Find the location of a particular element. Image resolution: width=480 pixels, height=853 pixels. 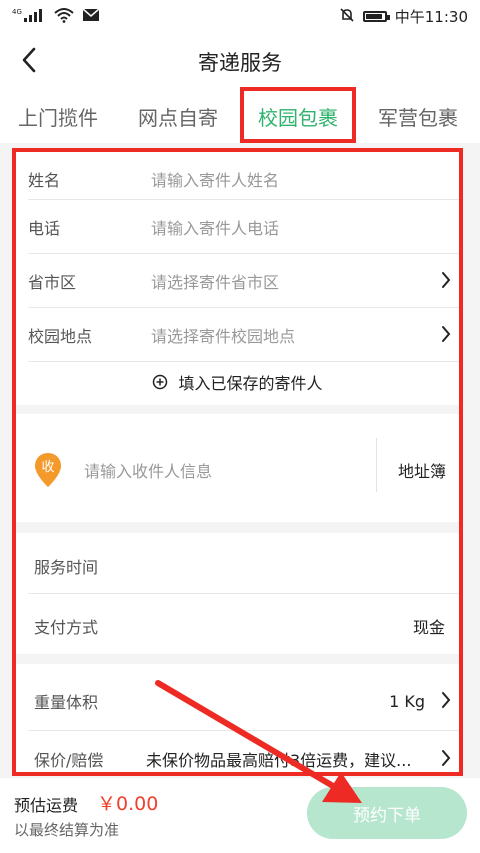

page-title: 寄递服务 is located at coordinates (240, 63).